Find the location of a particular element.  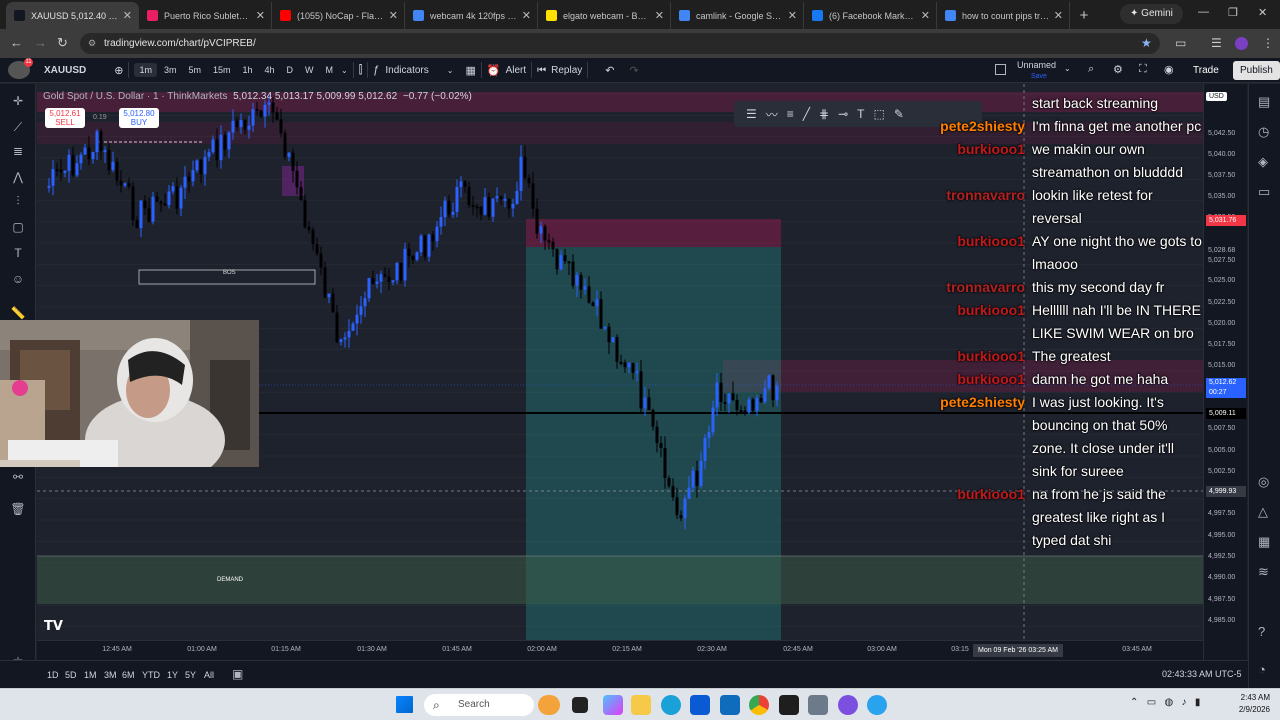

user-avatar: 11 is located at coordinates (20, 68).